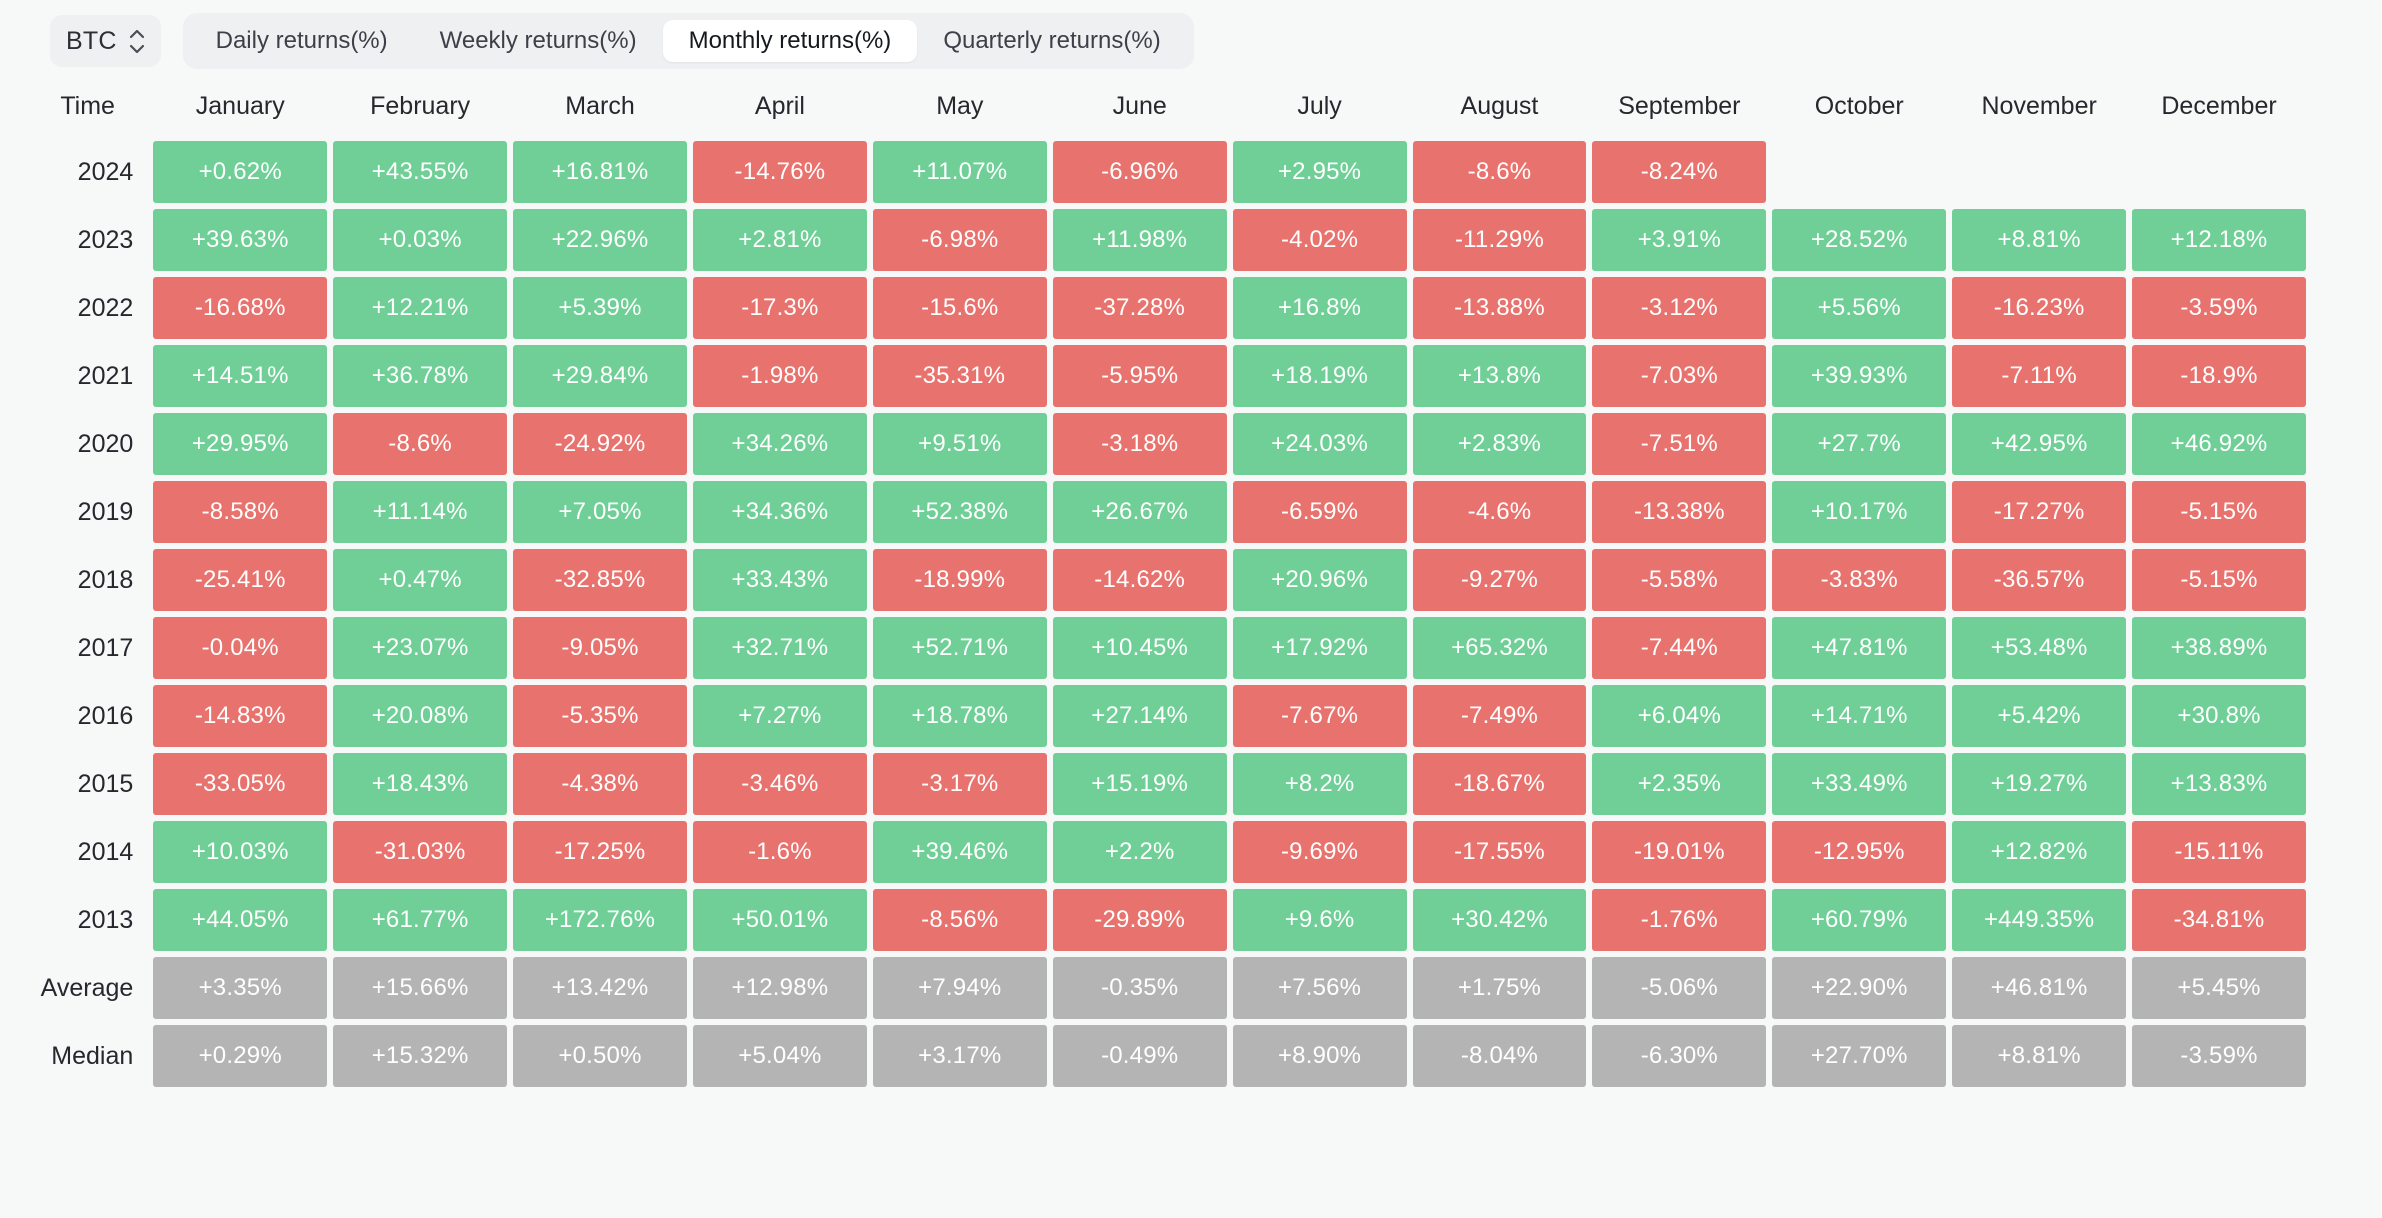  Describe the element at coordinates (1859, 580) in the screenshot. I see `return-cell: -3.83%` at that location.